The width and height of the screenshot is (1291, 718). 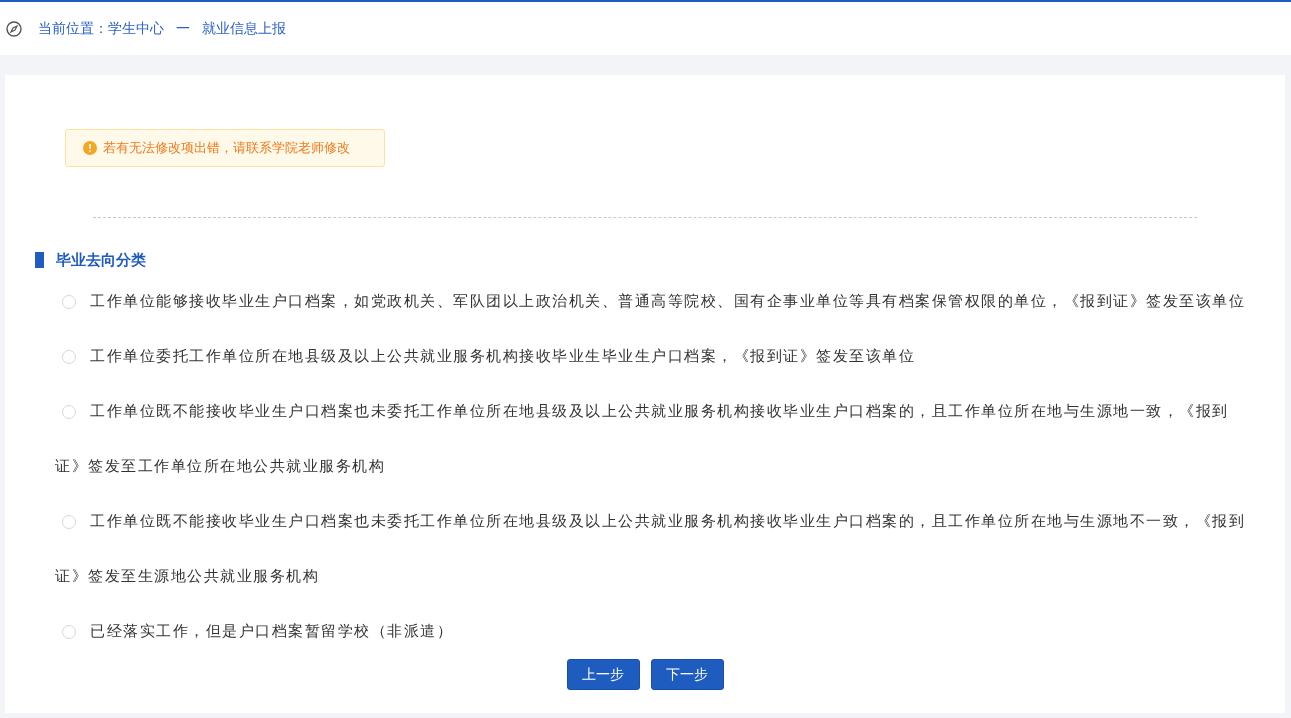 I want to click on warning-icon, so click(x=90, y=148).